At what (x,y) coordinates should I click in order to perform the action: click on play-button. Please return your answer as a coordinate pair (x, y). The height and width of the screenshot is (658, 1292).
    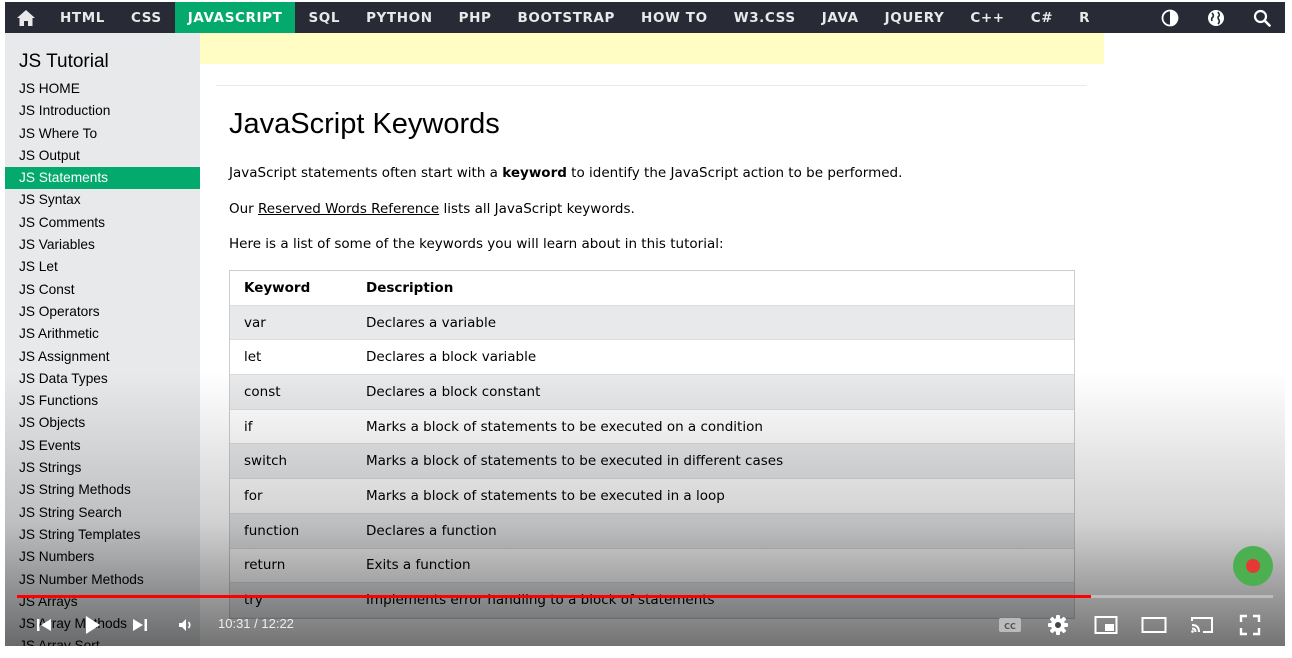
    Looking at the image, I should click on (92, 625).